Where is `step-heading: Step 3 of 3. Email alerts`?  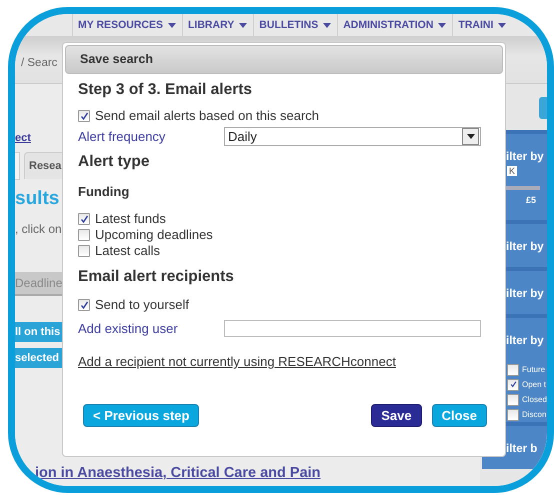
step-heading: Step 3 of 3. Email alerts is located at coordinates (165, 90).